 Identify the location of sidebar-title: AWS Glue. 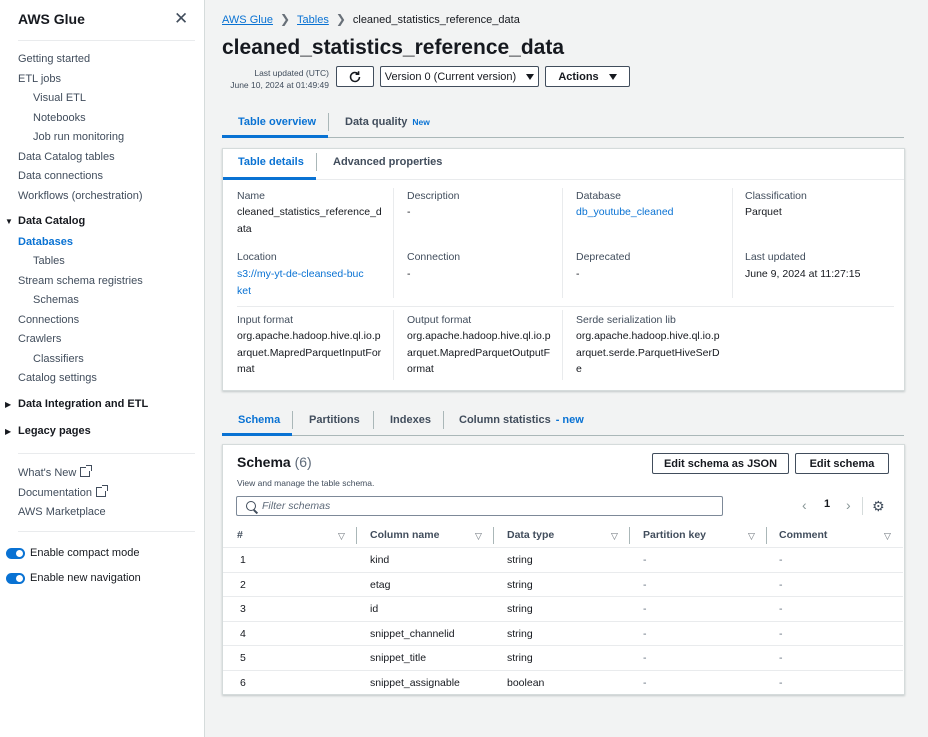
(51, 19).